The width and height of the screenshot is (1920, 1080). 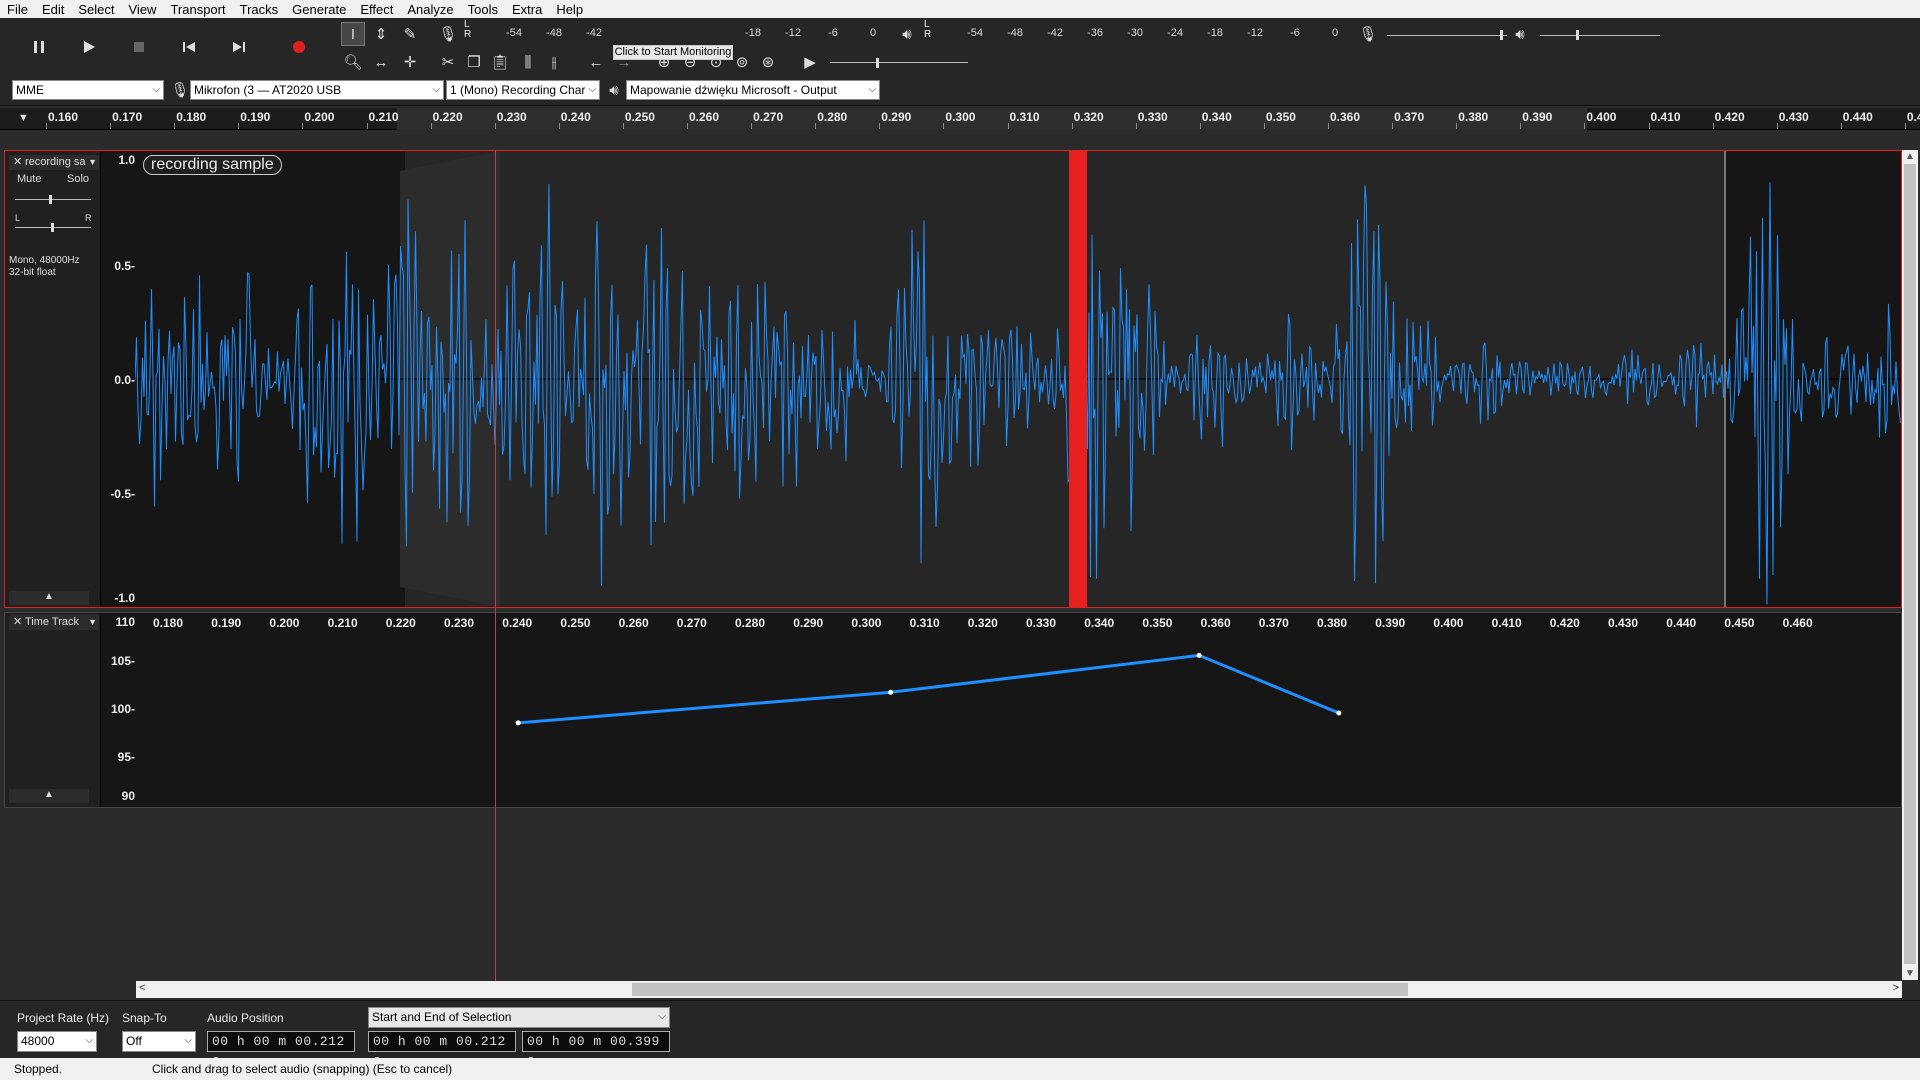 I want to click on record-meter-scale-right: -18 -12 -6 0, so click(x=813, y=33).